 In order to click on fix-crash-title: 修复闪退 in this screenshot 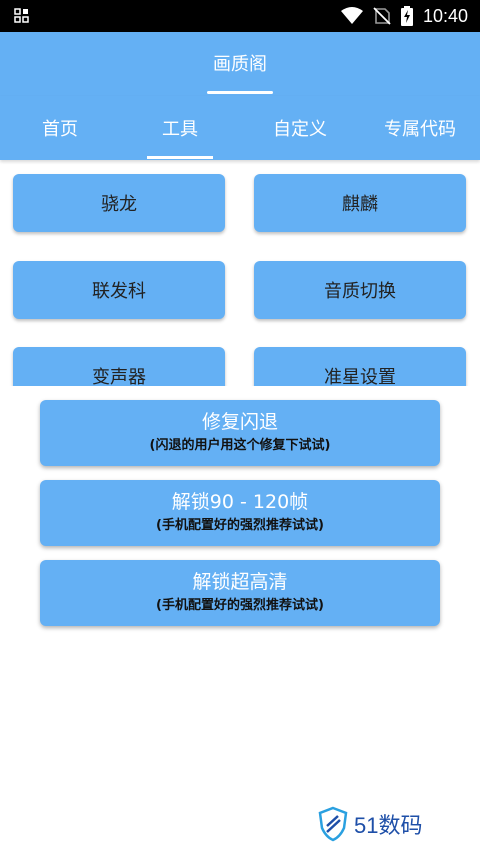, I will do `click(239, 422)`.